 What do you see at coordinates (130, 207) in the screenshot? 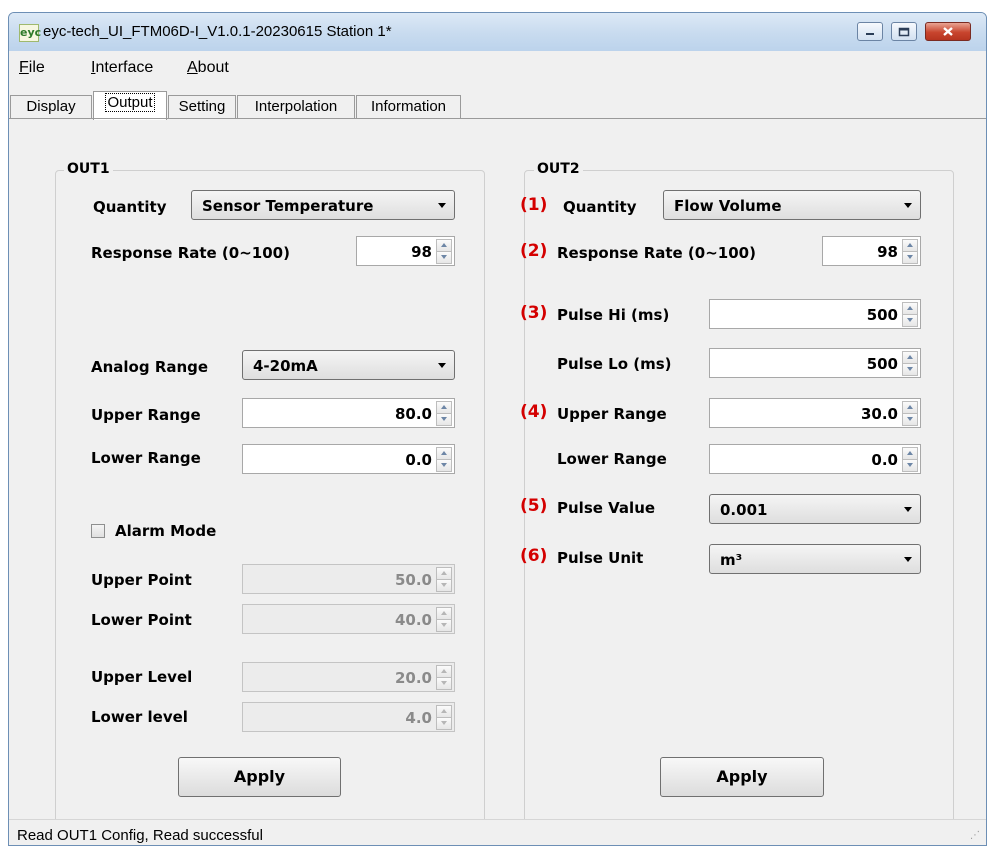
I see `out1-quantity-label: Quantity` at bounding box center [130, 207].